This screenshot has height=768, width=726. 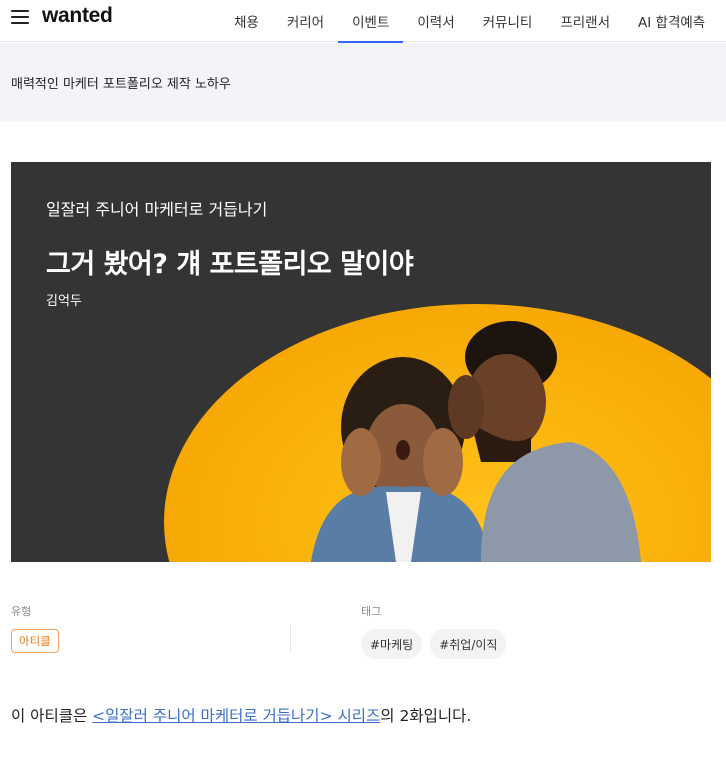 I want to click on nav-item-community: 커뮤니티, so click(x=508, y=21).